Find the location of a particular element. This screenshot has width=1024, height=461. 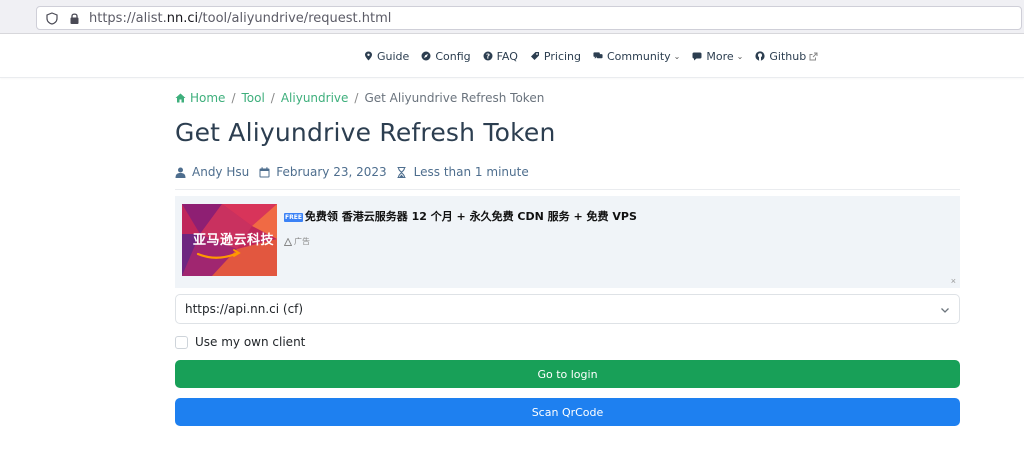

nav-item-config: Config is located at coordinates (446, 56).